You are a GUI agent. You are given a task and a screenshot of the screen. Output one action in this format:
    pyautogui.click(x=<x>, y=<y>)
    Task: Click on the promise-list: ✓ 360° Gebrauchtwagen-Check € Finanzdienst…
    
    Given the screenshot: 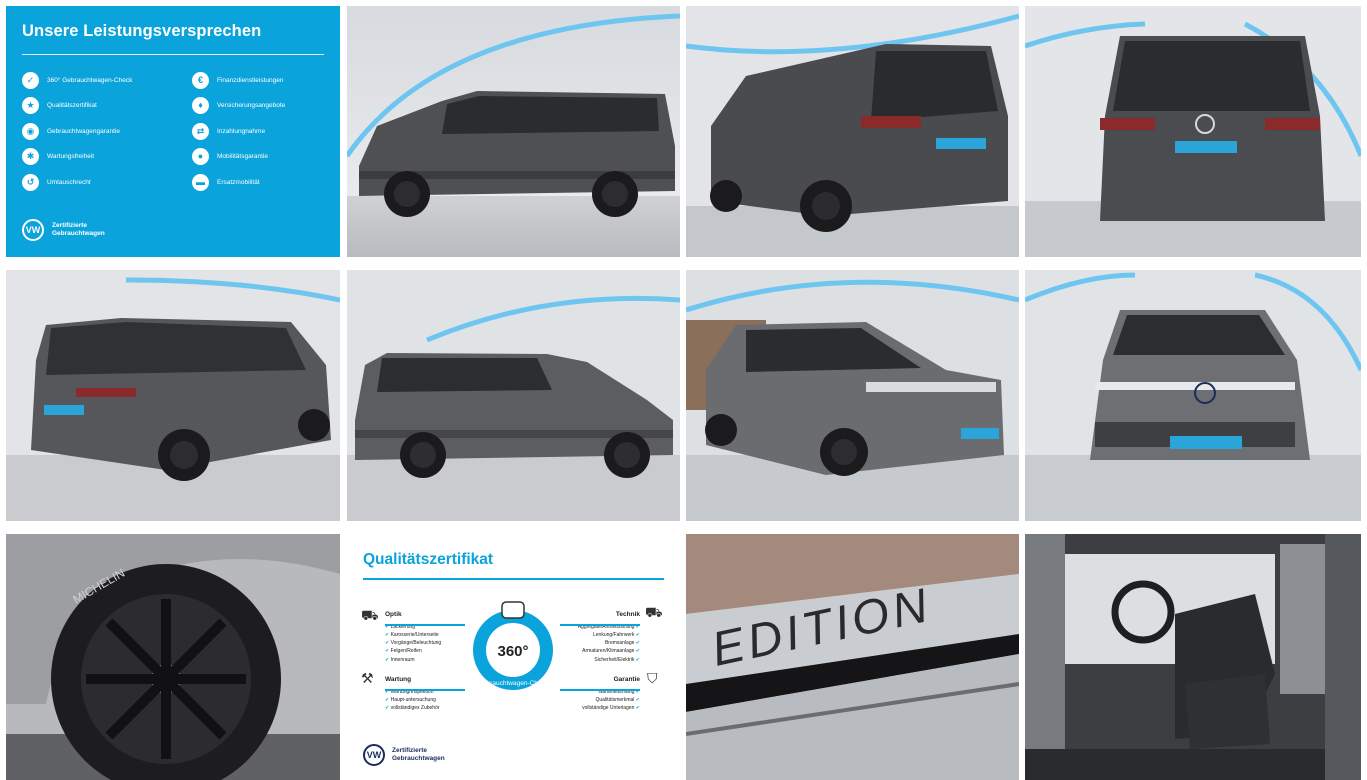 What is the action you would take?
    pyautogui.click(x=173, y=131)
    